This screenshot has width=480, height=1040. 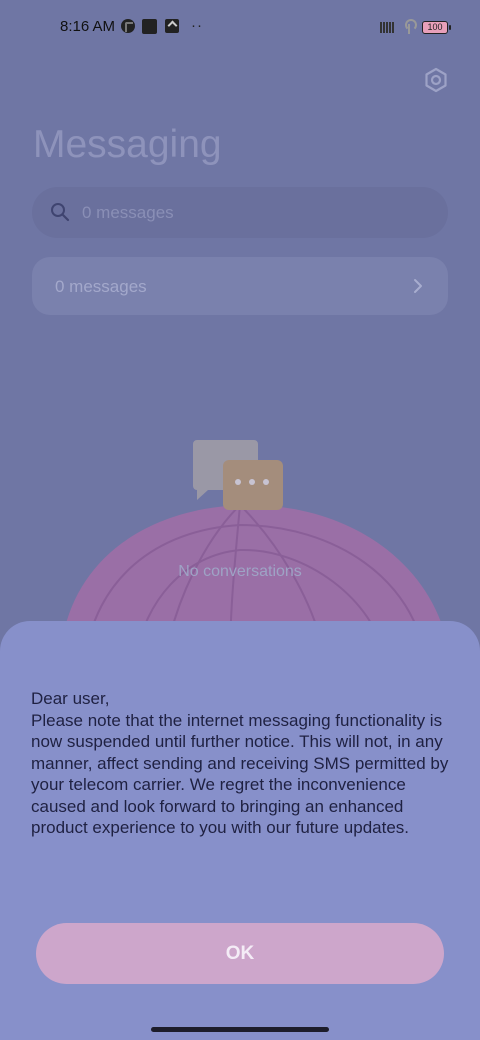 What do you see at coordinates (388, 27) in the screenshot?
I see `signal-icon` at bounding box center [388, 27].